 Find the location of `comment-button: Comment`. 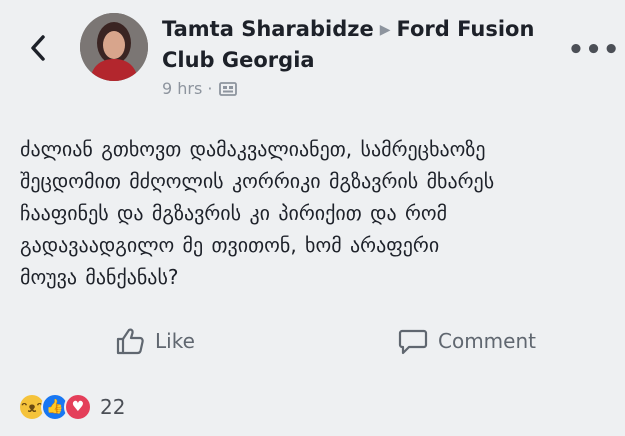

comment-button: Comment is located at coordinates (467, 341).